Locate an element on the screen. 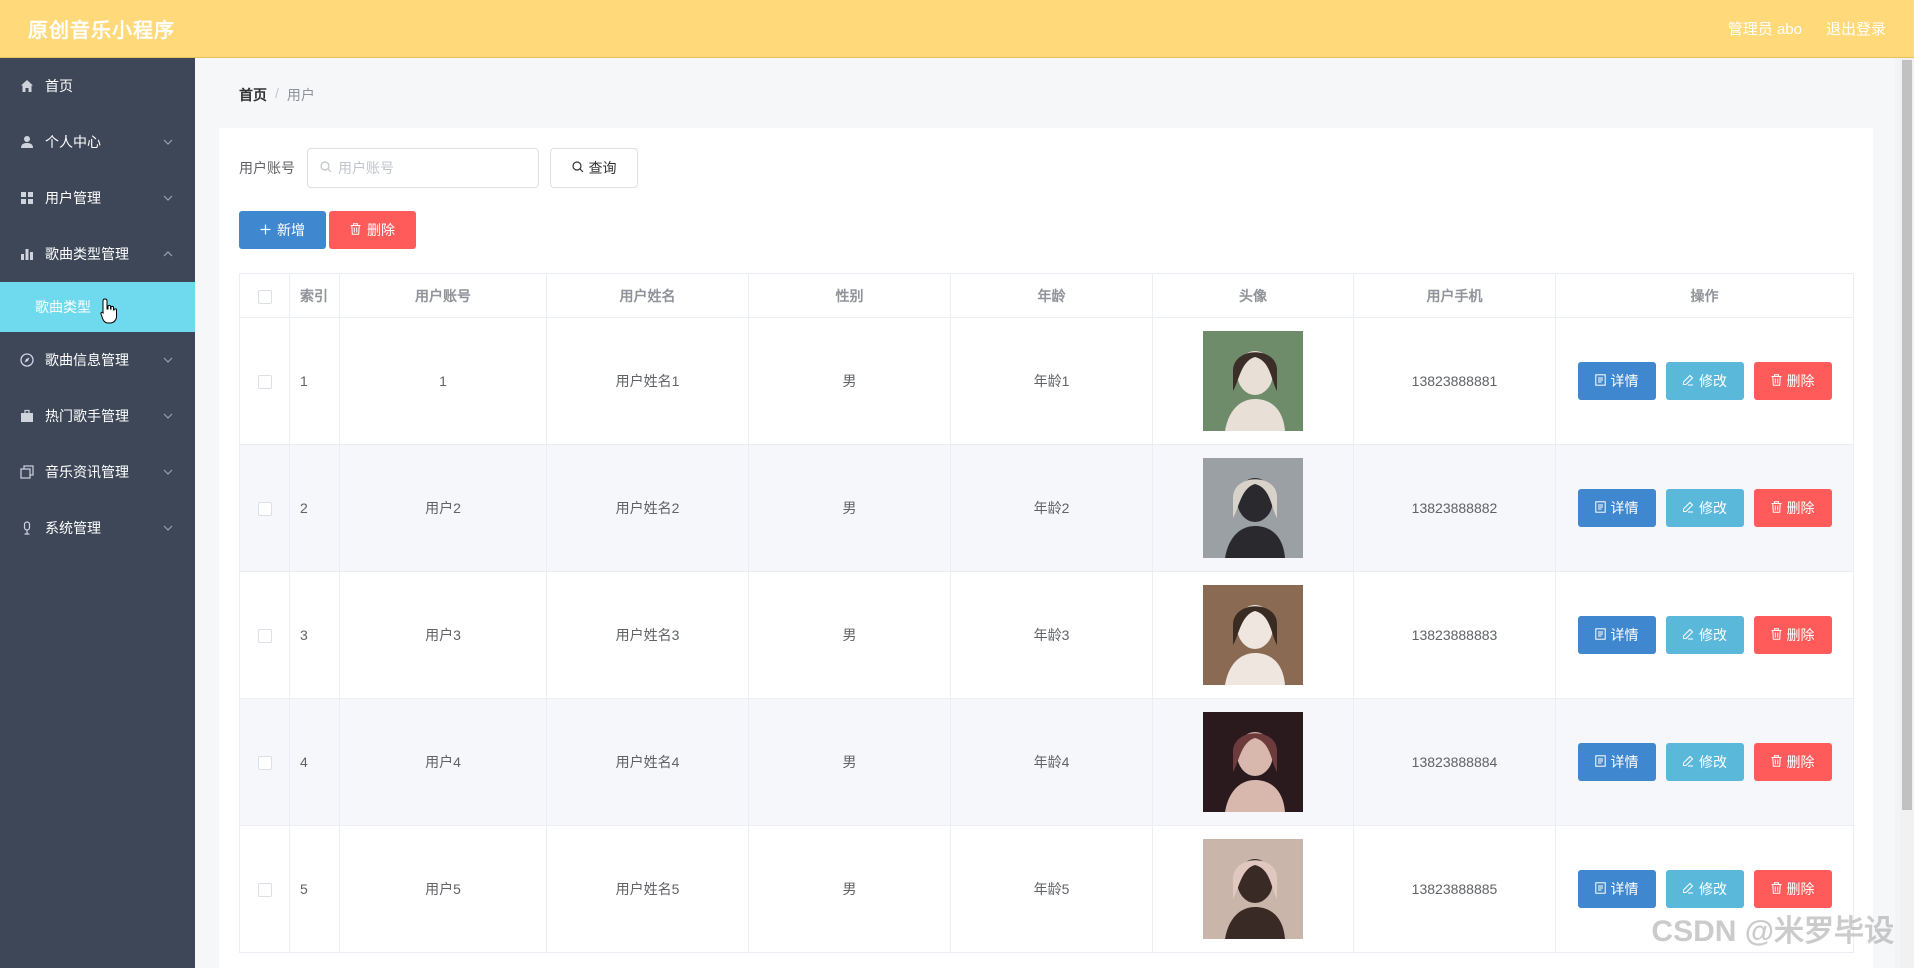 The width and height of the screenshot is (1914, 968). cell-name: 用户姓名3 is located at coordinates (647, 635).